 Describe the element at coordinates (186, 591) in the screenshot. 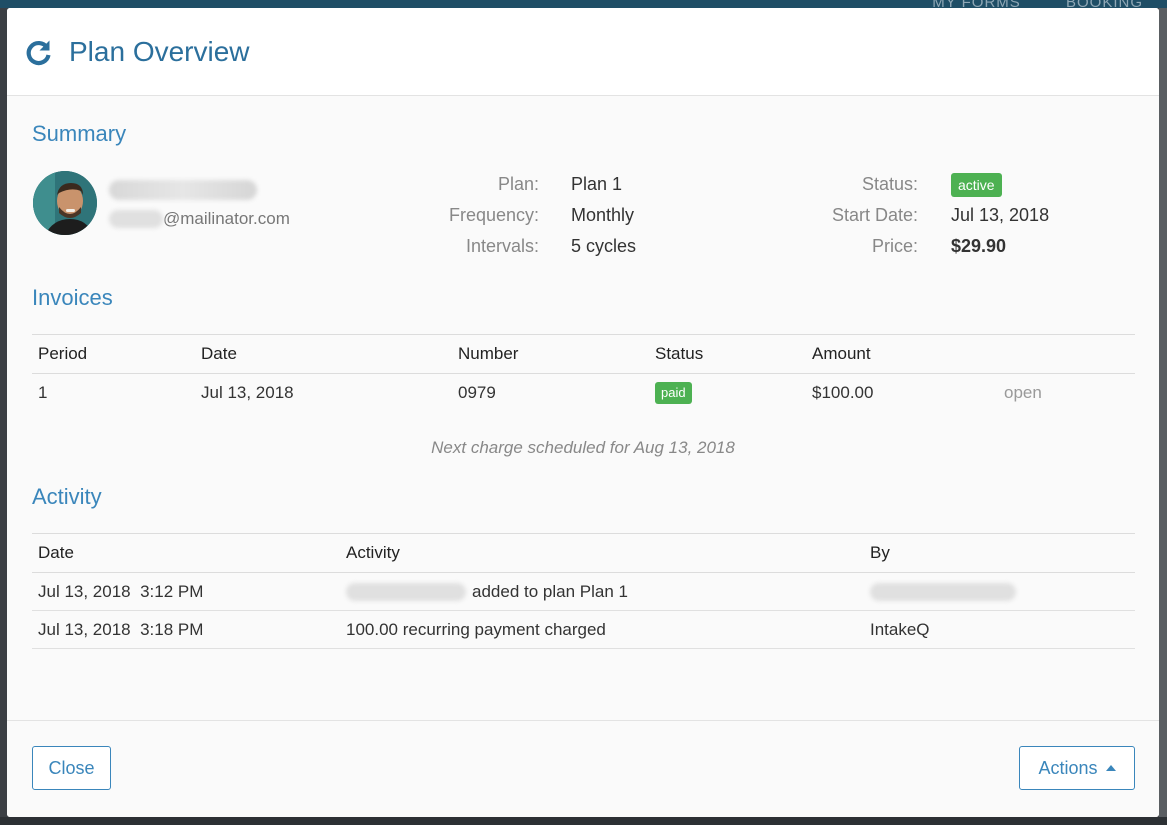

I see `activity-date: Jul 13, 2018 3:12 PM` at that location.